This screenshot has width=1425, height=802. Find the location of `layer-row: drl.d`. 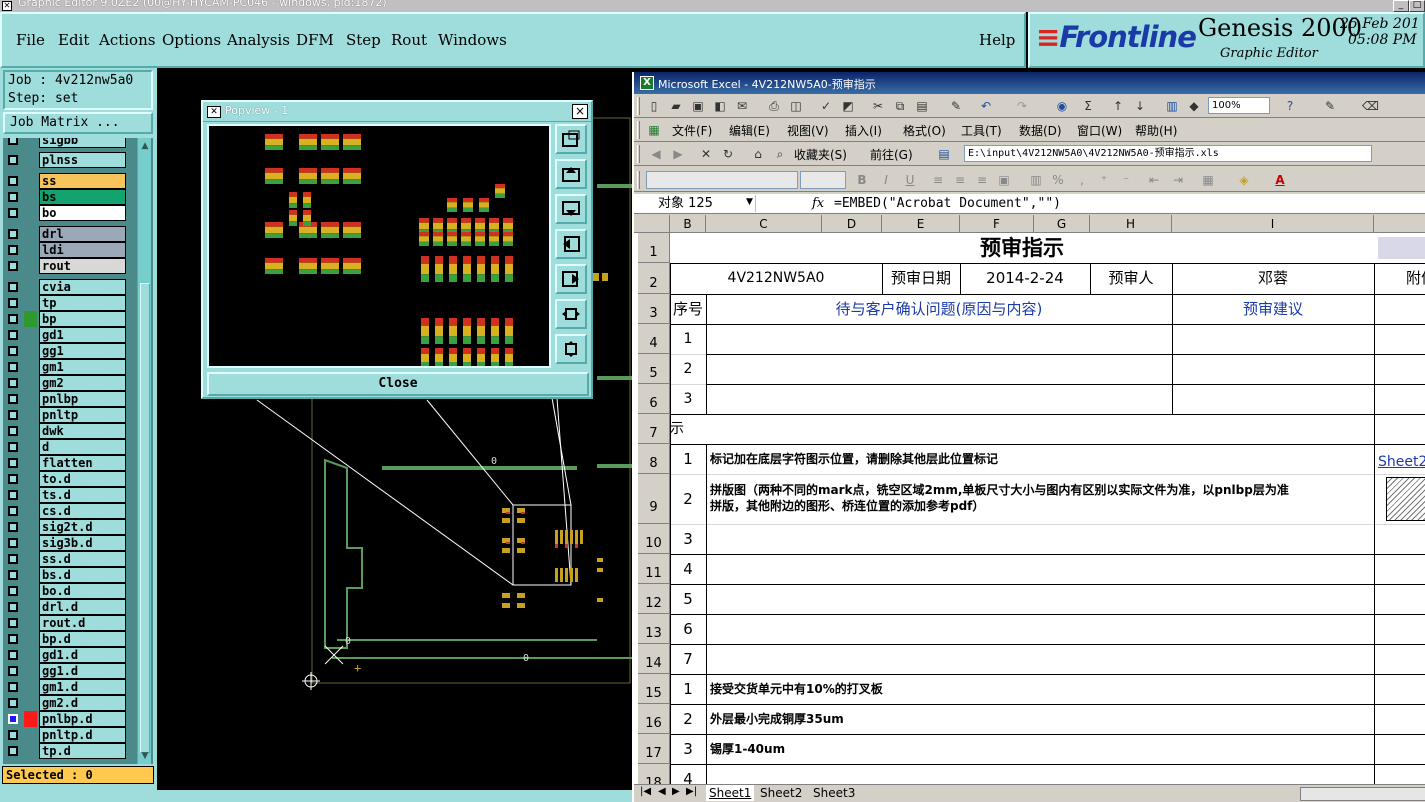

layer-row: drl.d is located at coordinates (65, 607).